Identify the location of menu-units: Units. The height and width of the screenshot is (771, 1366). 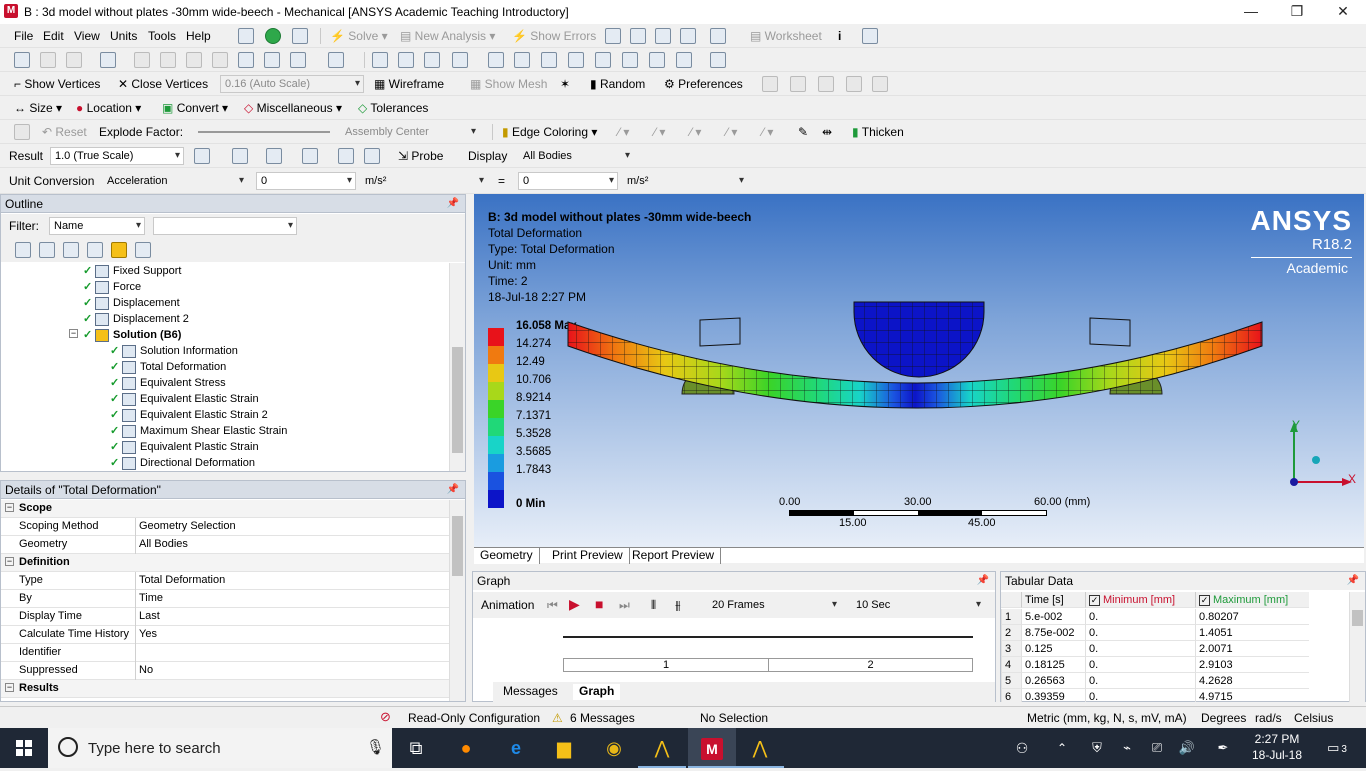
(123, 36).